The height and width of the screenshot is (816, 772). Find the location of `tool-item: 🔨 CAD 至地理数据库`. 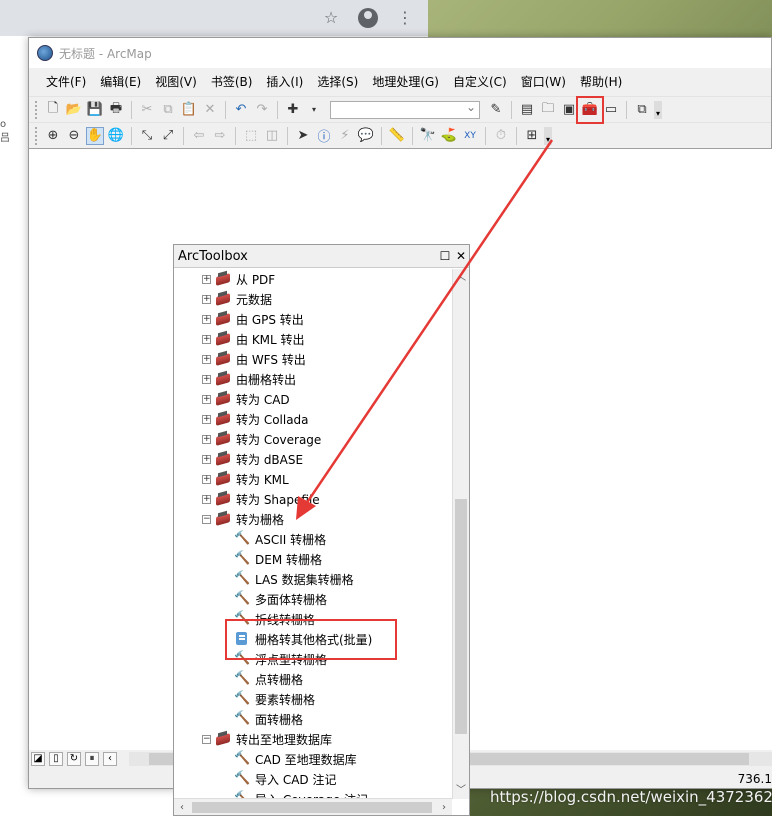

tool-item: 🔨 CAD 至地理数据库 is located at coordinates (313, 759).